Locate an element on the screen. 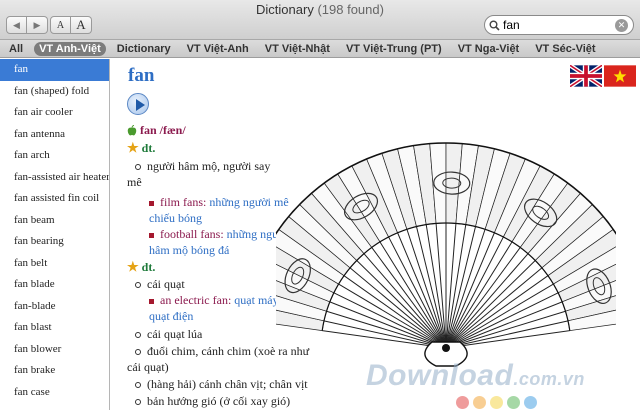  word-list-item: fan assisted fin coil is located at coordinates (54, 199).